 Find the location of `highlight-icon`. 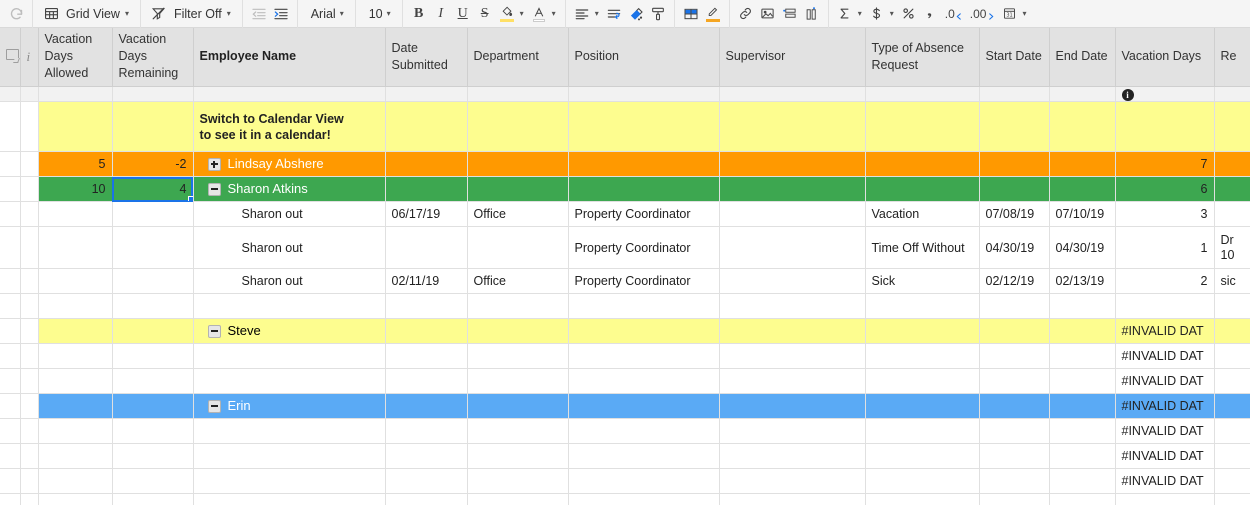

highlight-icon is located at coordinates (713, 14).